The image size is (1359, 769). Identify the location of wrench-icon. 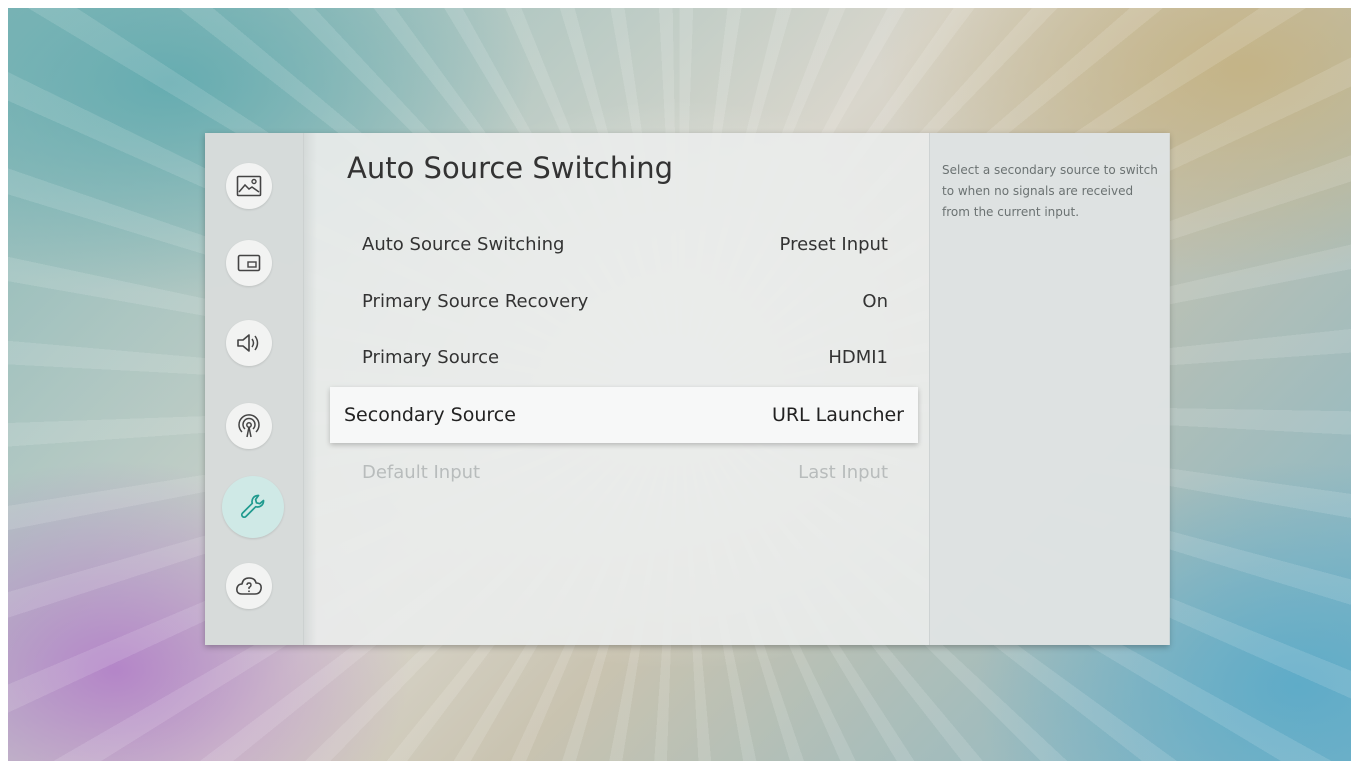
(253, 506).